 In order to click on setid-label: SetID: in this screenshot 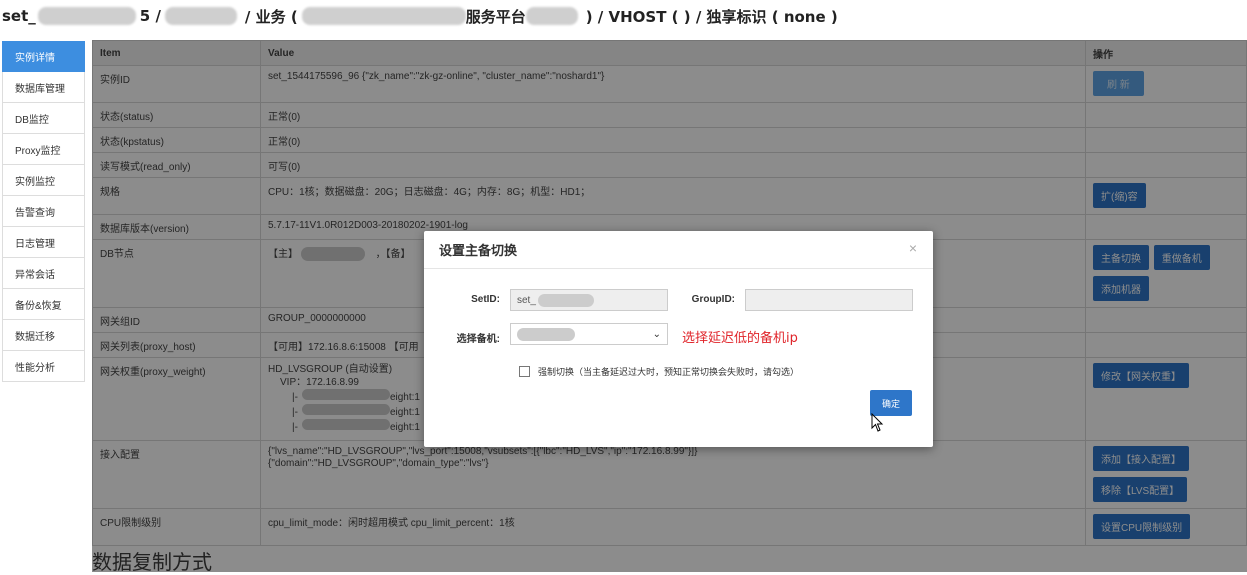, I will do `click(485, 299)`.